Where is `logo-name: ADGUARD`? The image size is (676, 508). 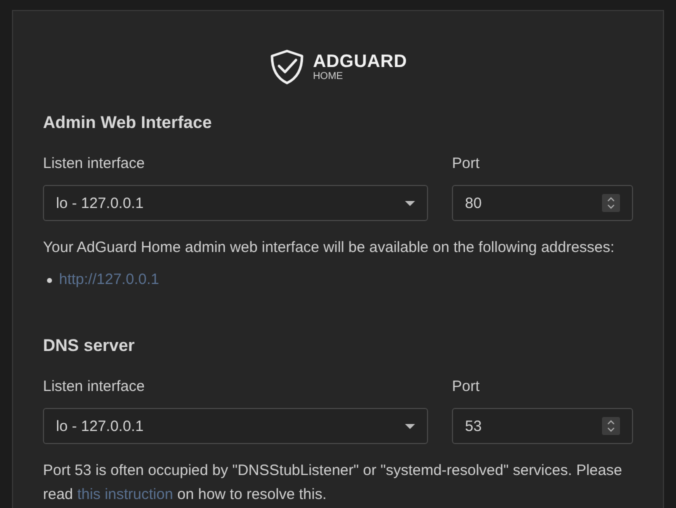 logo-name: ADGUARD is located at coordinates (360, 61).